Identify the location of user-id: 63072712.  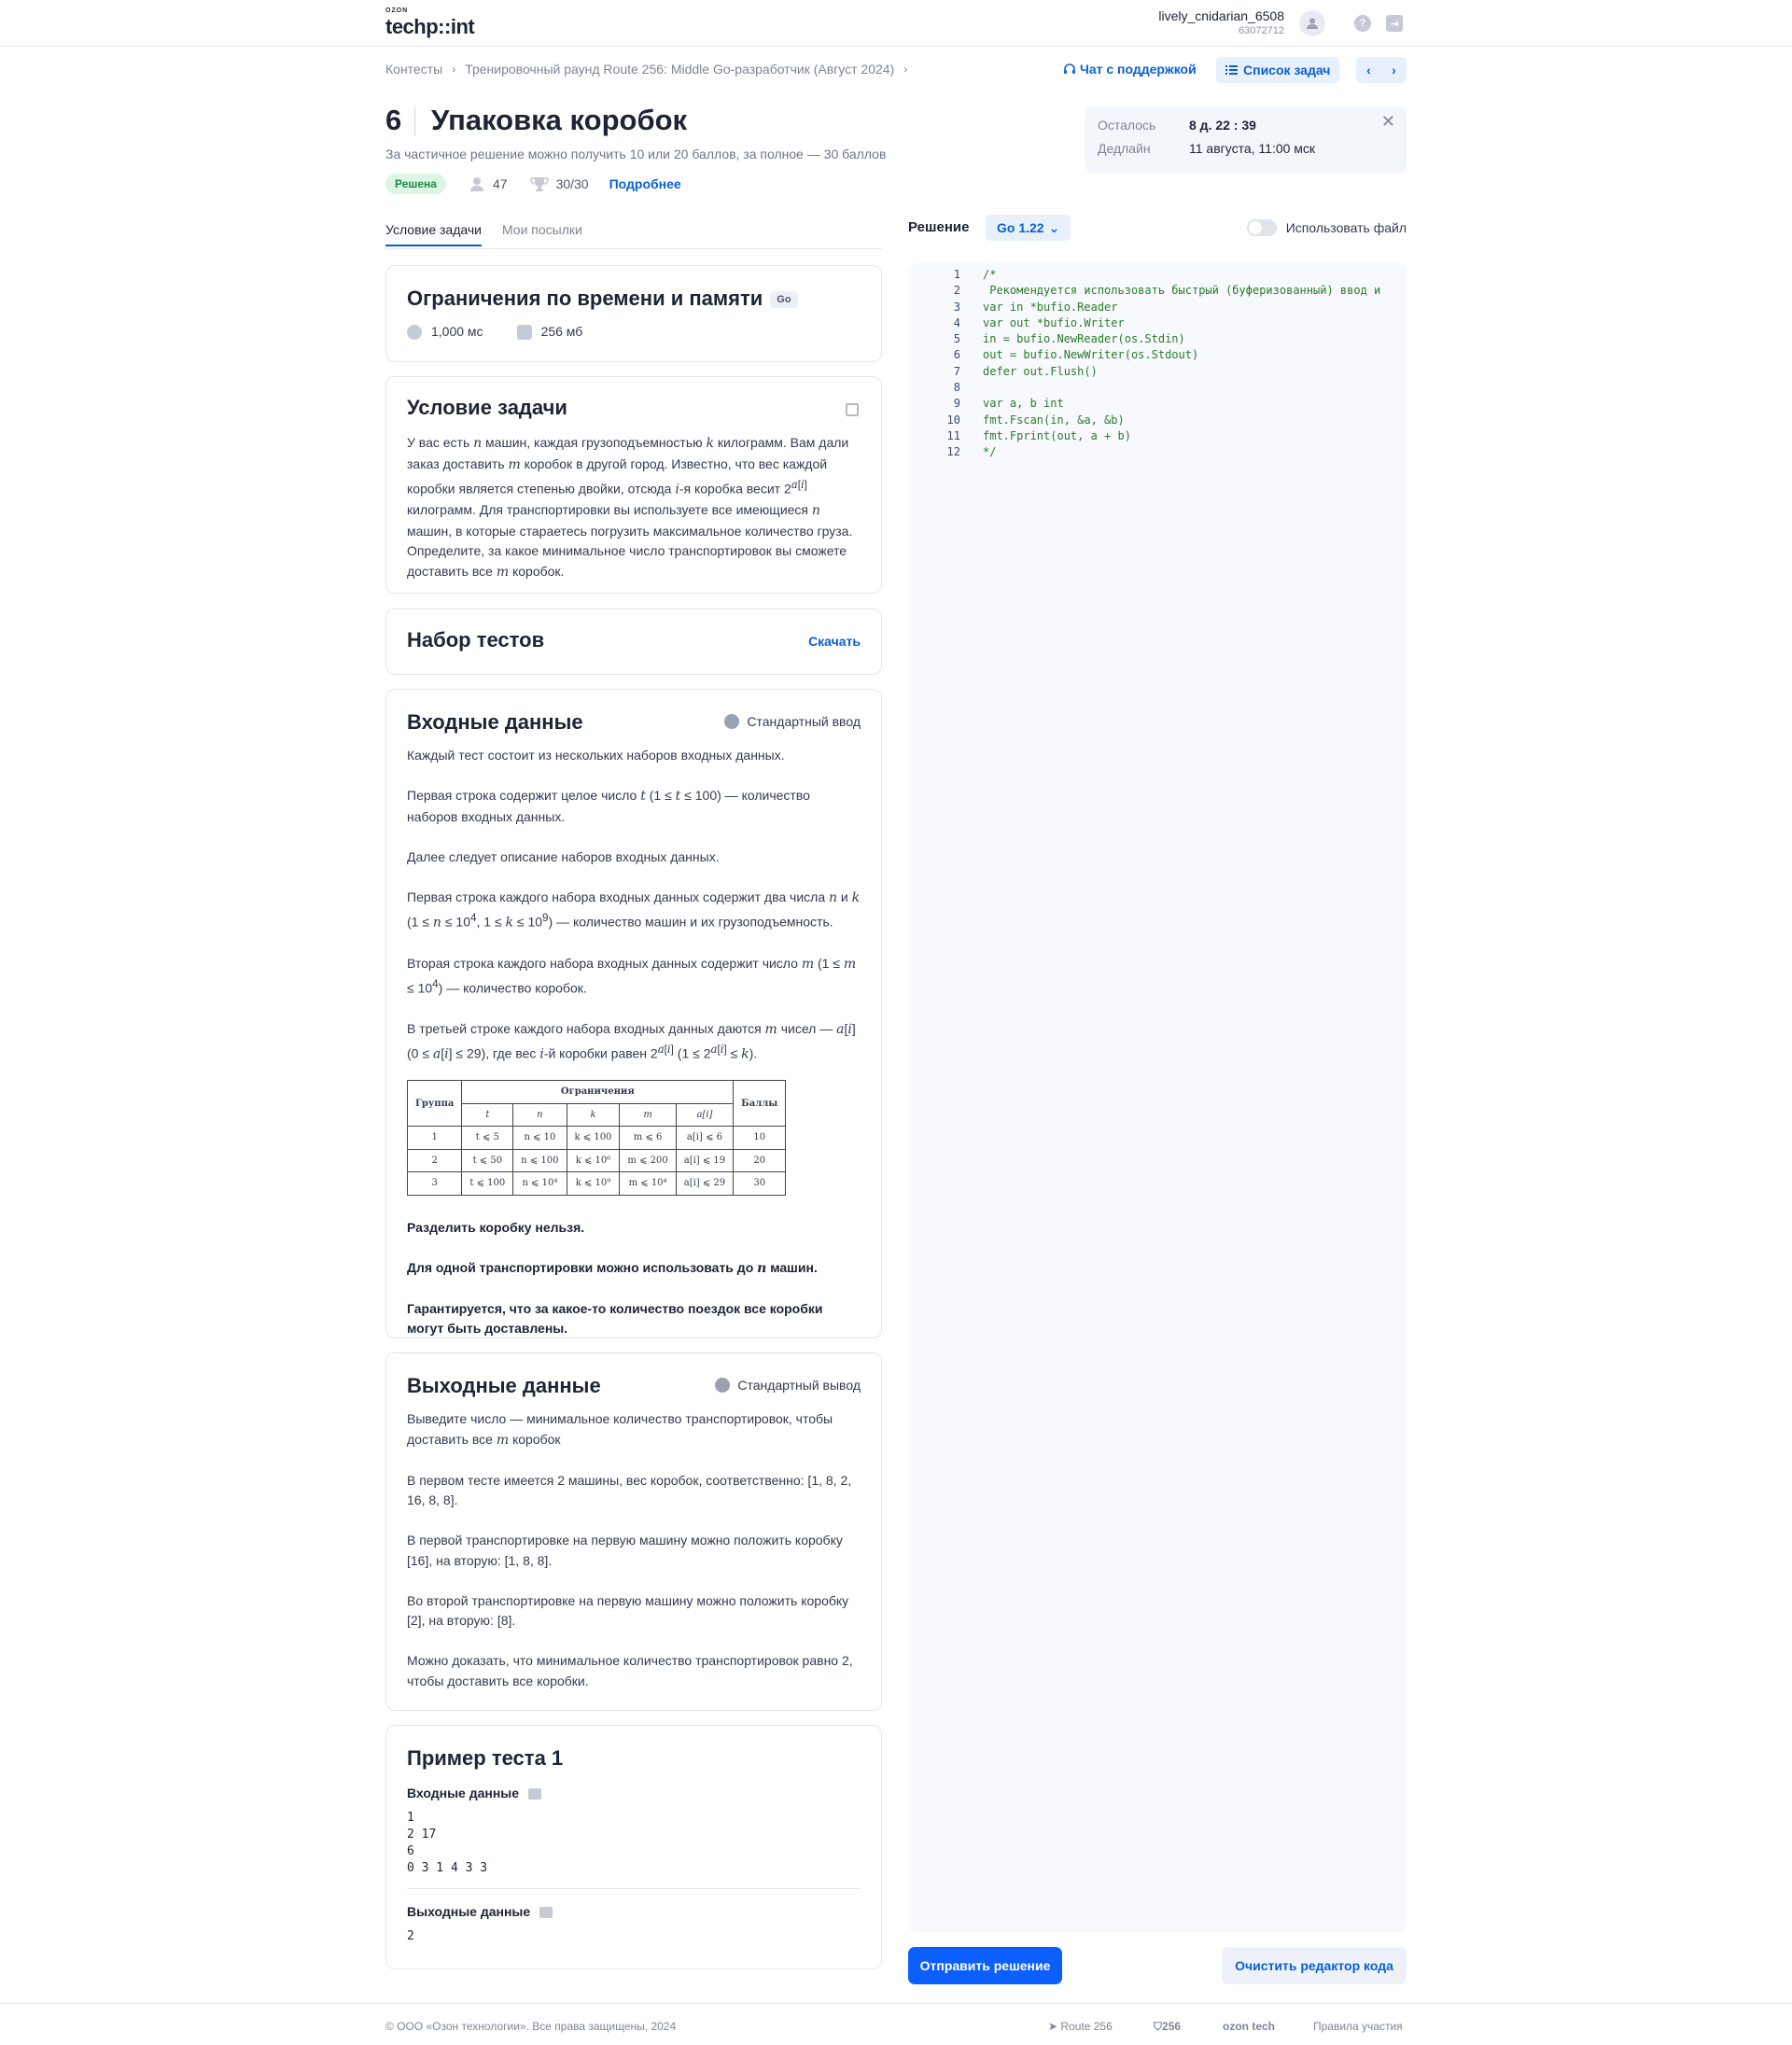
(1261, 30).